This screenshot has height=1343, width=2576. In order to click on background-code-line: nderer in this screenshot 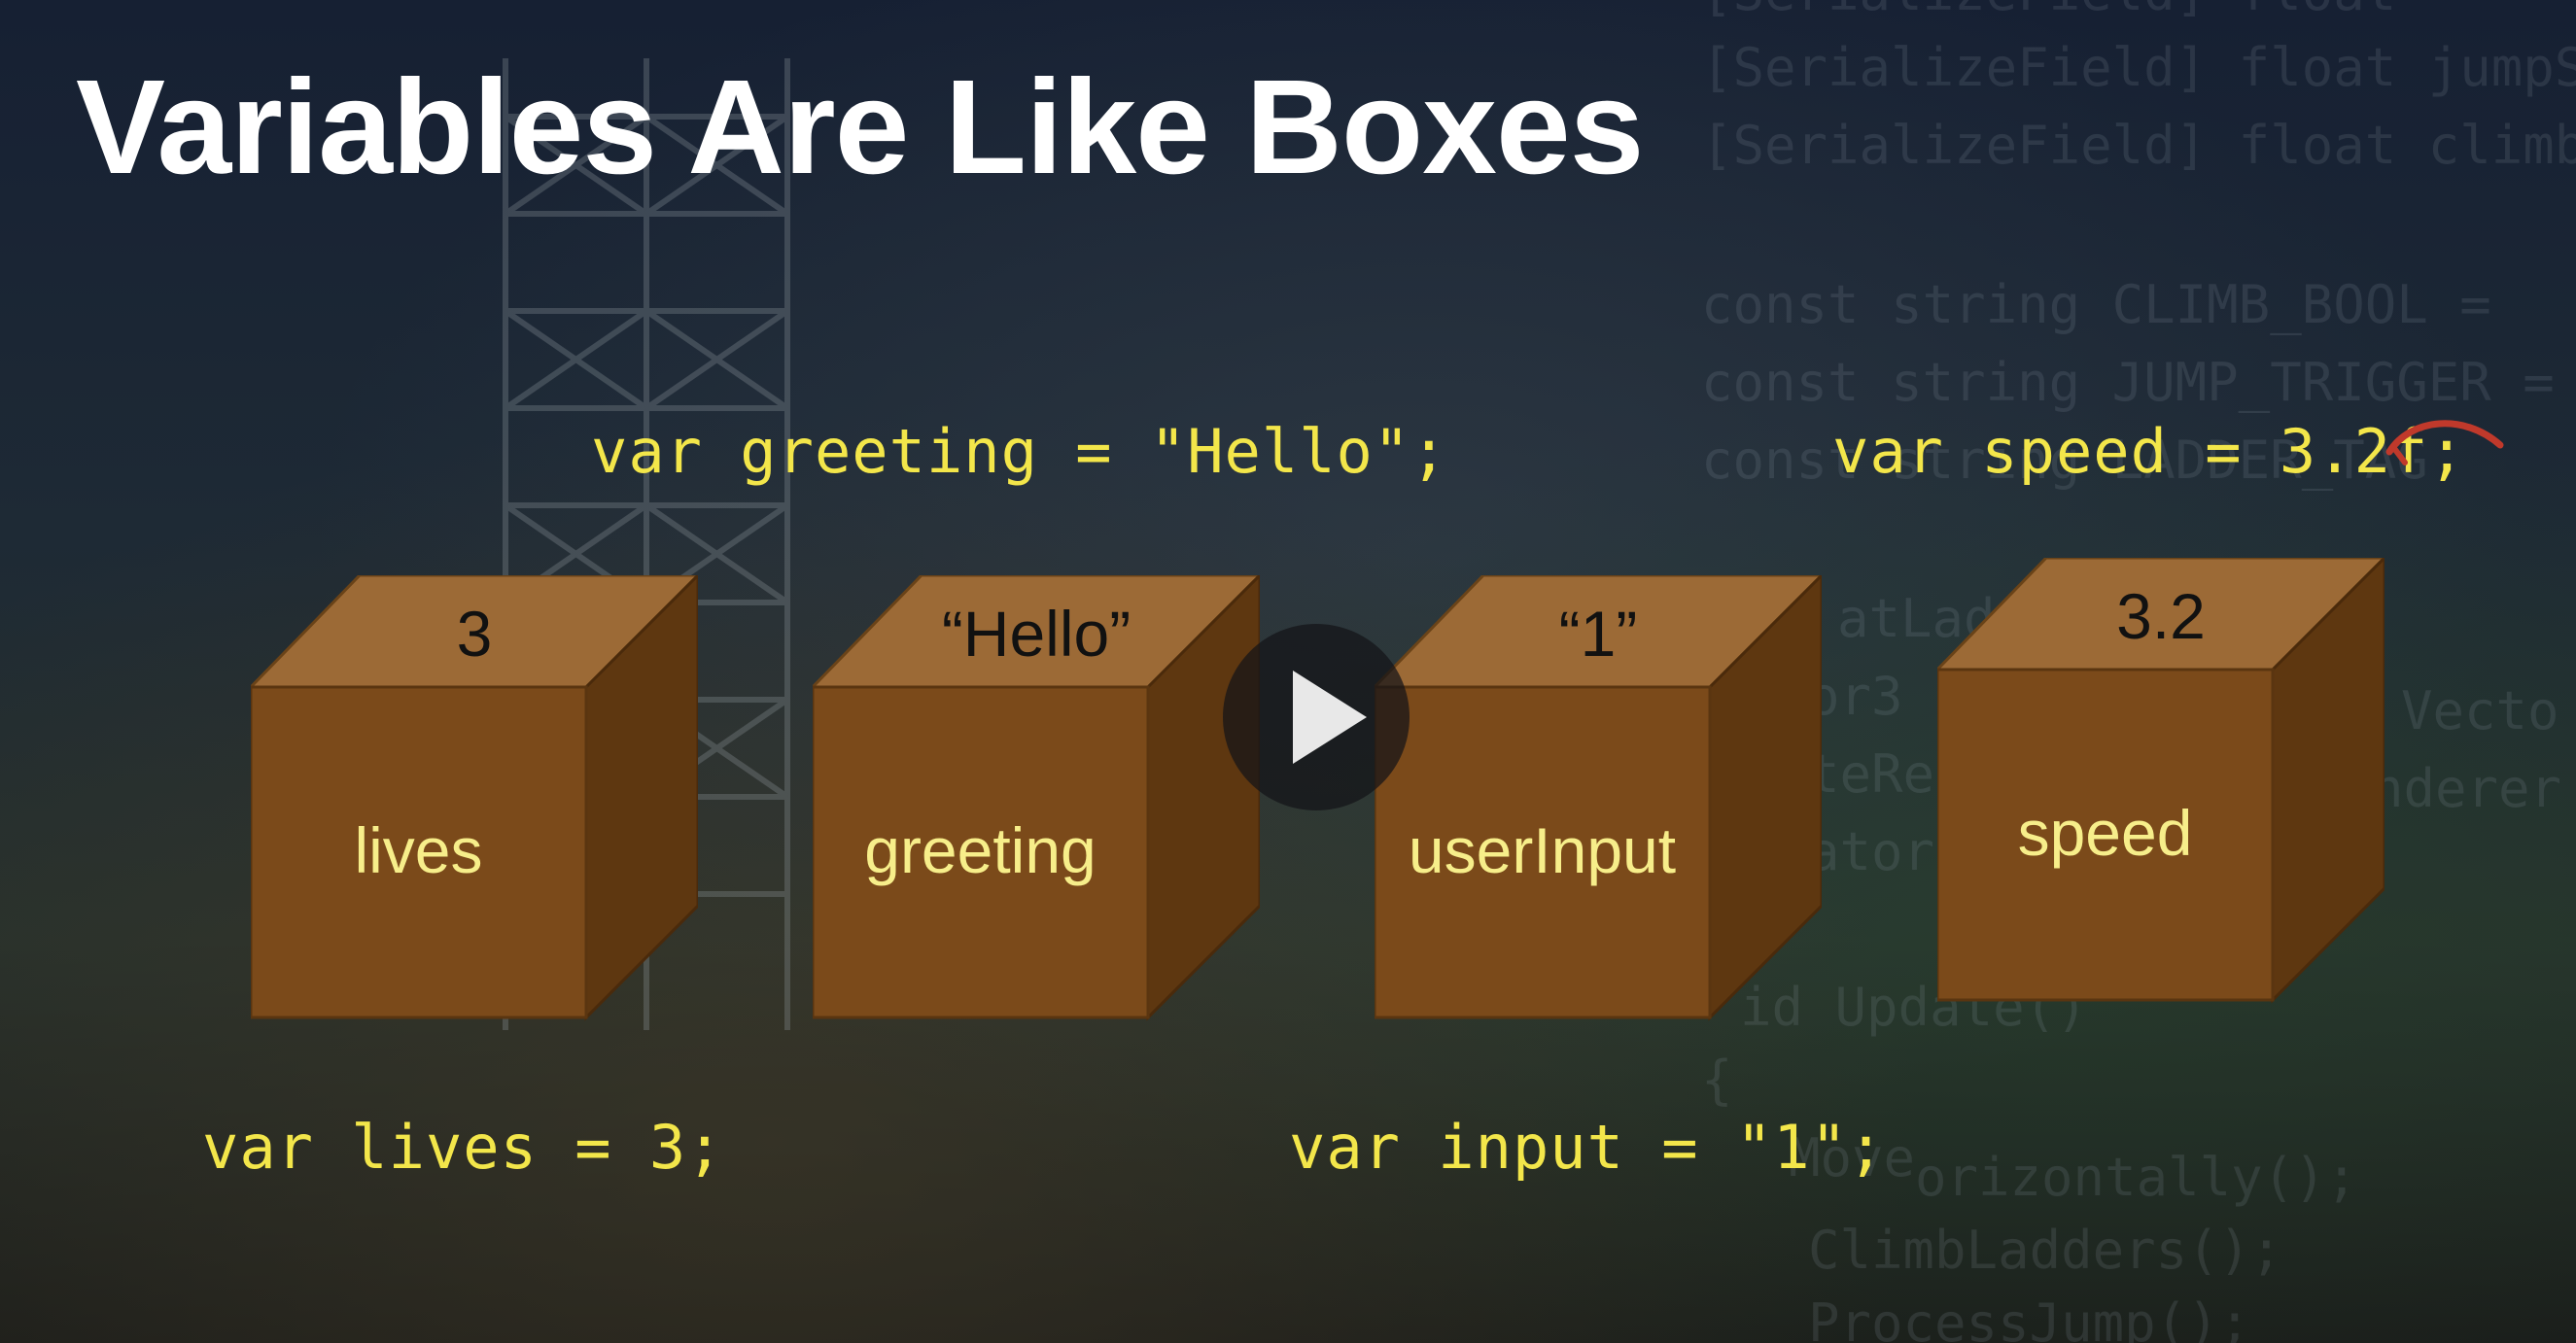, I will do `click(2467, 788)`.